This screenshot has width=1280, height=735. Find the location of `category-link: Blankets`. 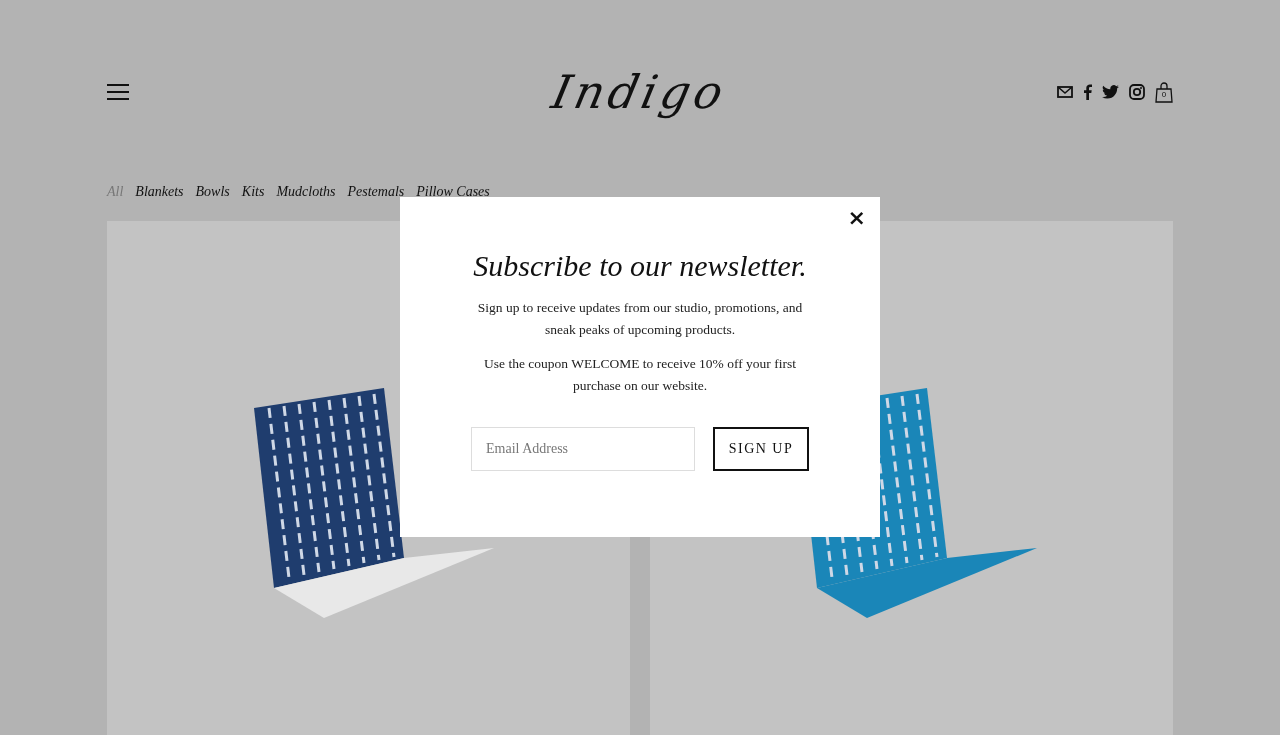

category-link: Blankets is located at coordinates (159, 192).